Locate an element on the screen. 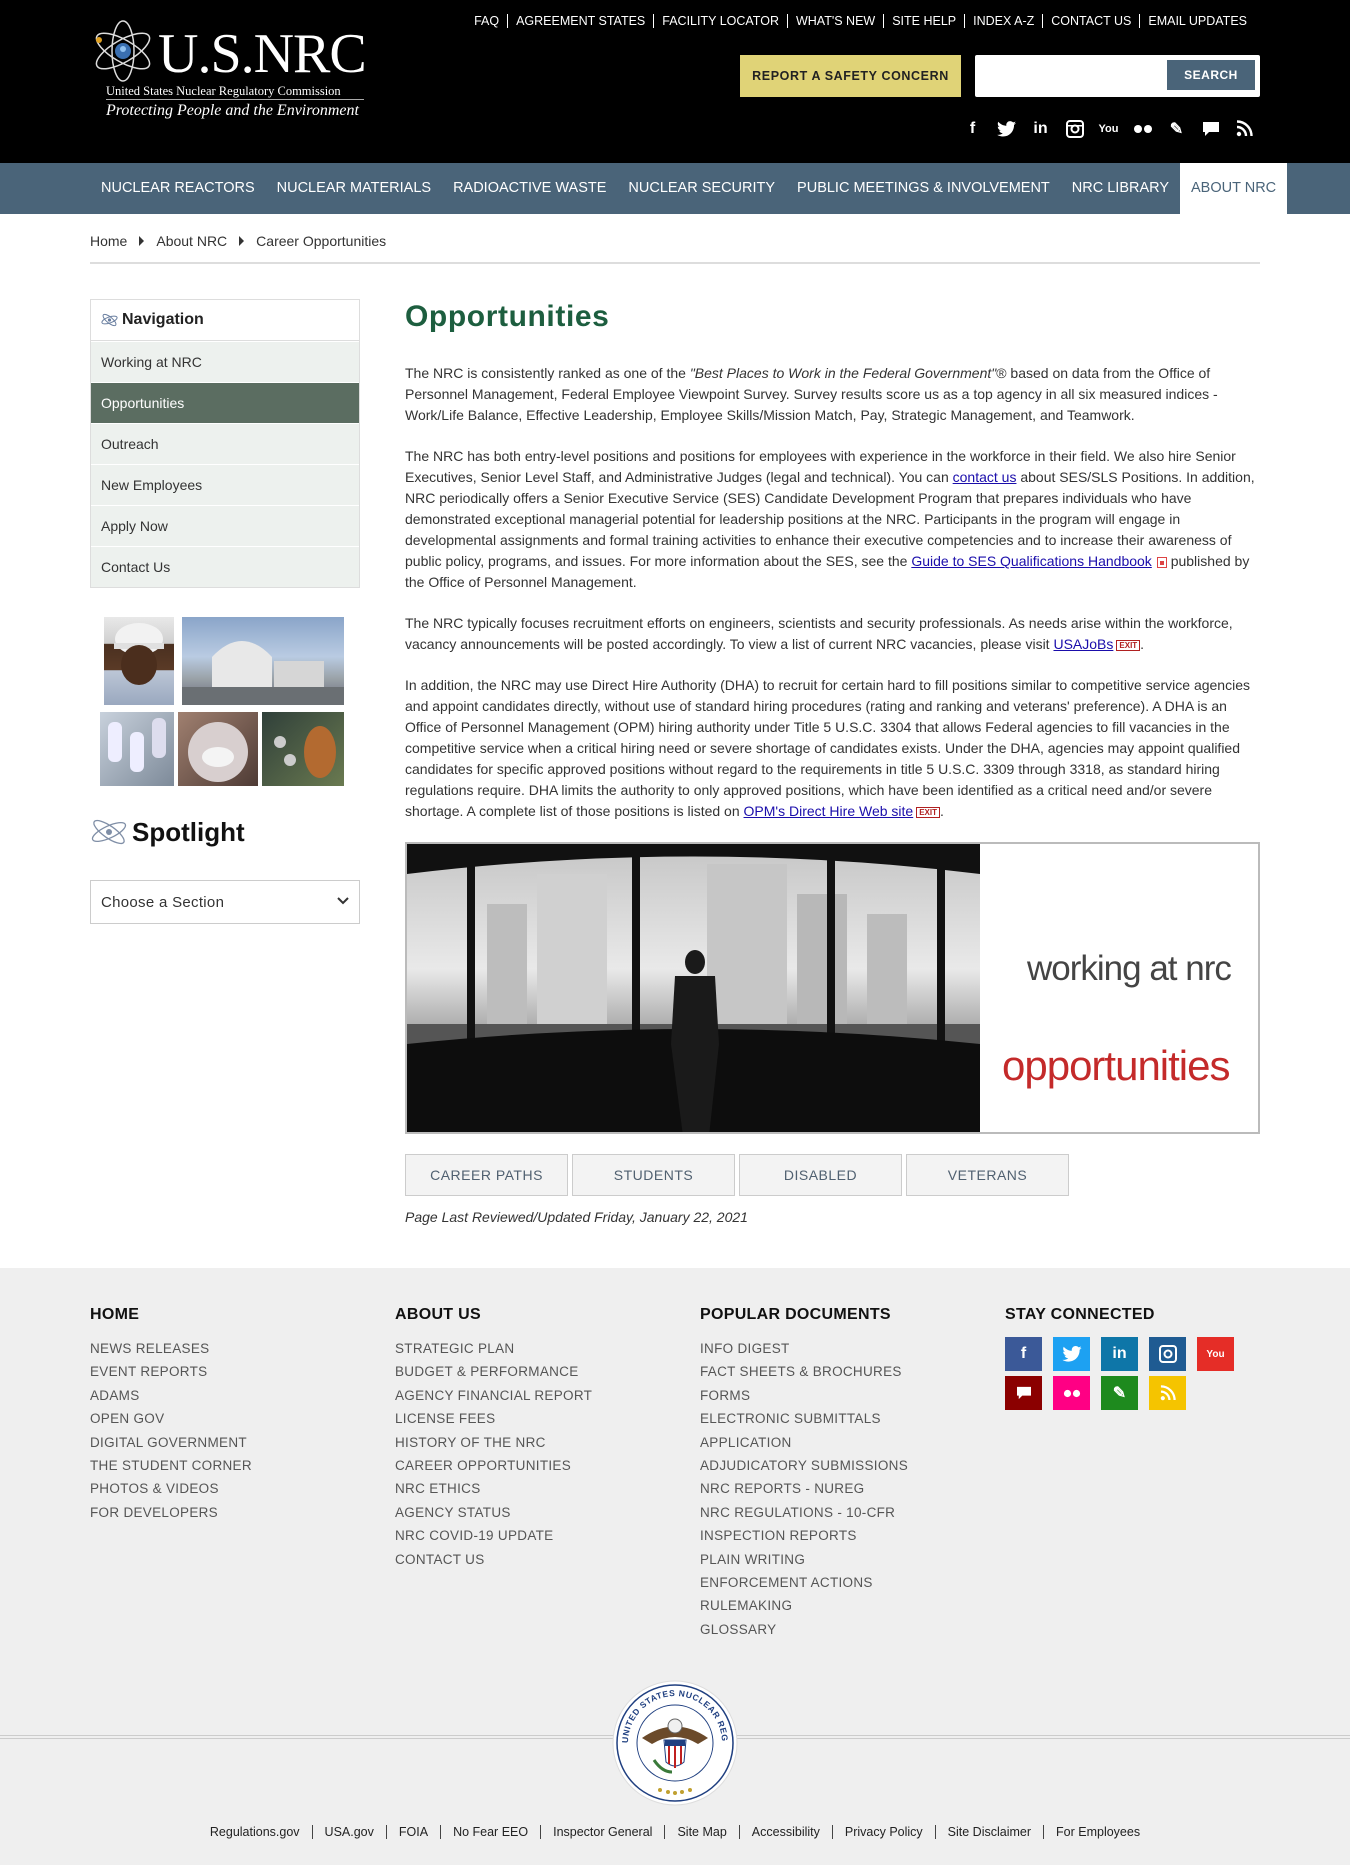  sidebar-item-working-at-nrc: Working at NRC is located at coordinates (225, 361).